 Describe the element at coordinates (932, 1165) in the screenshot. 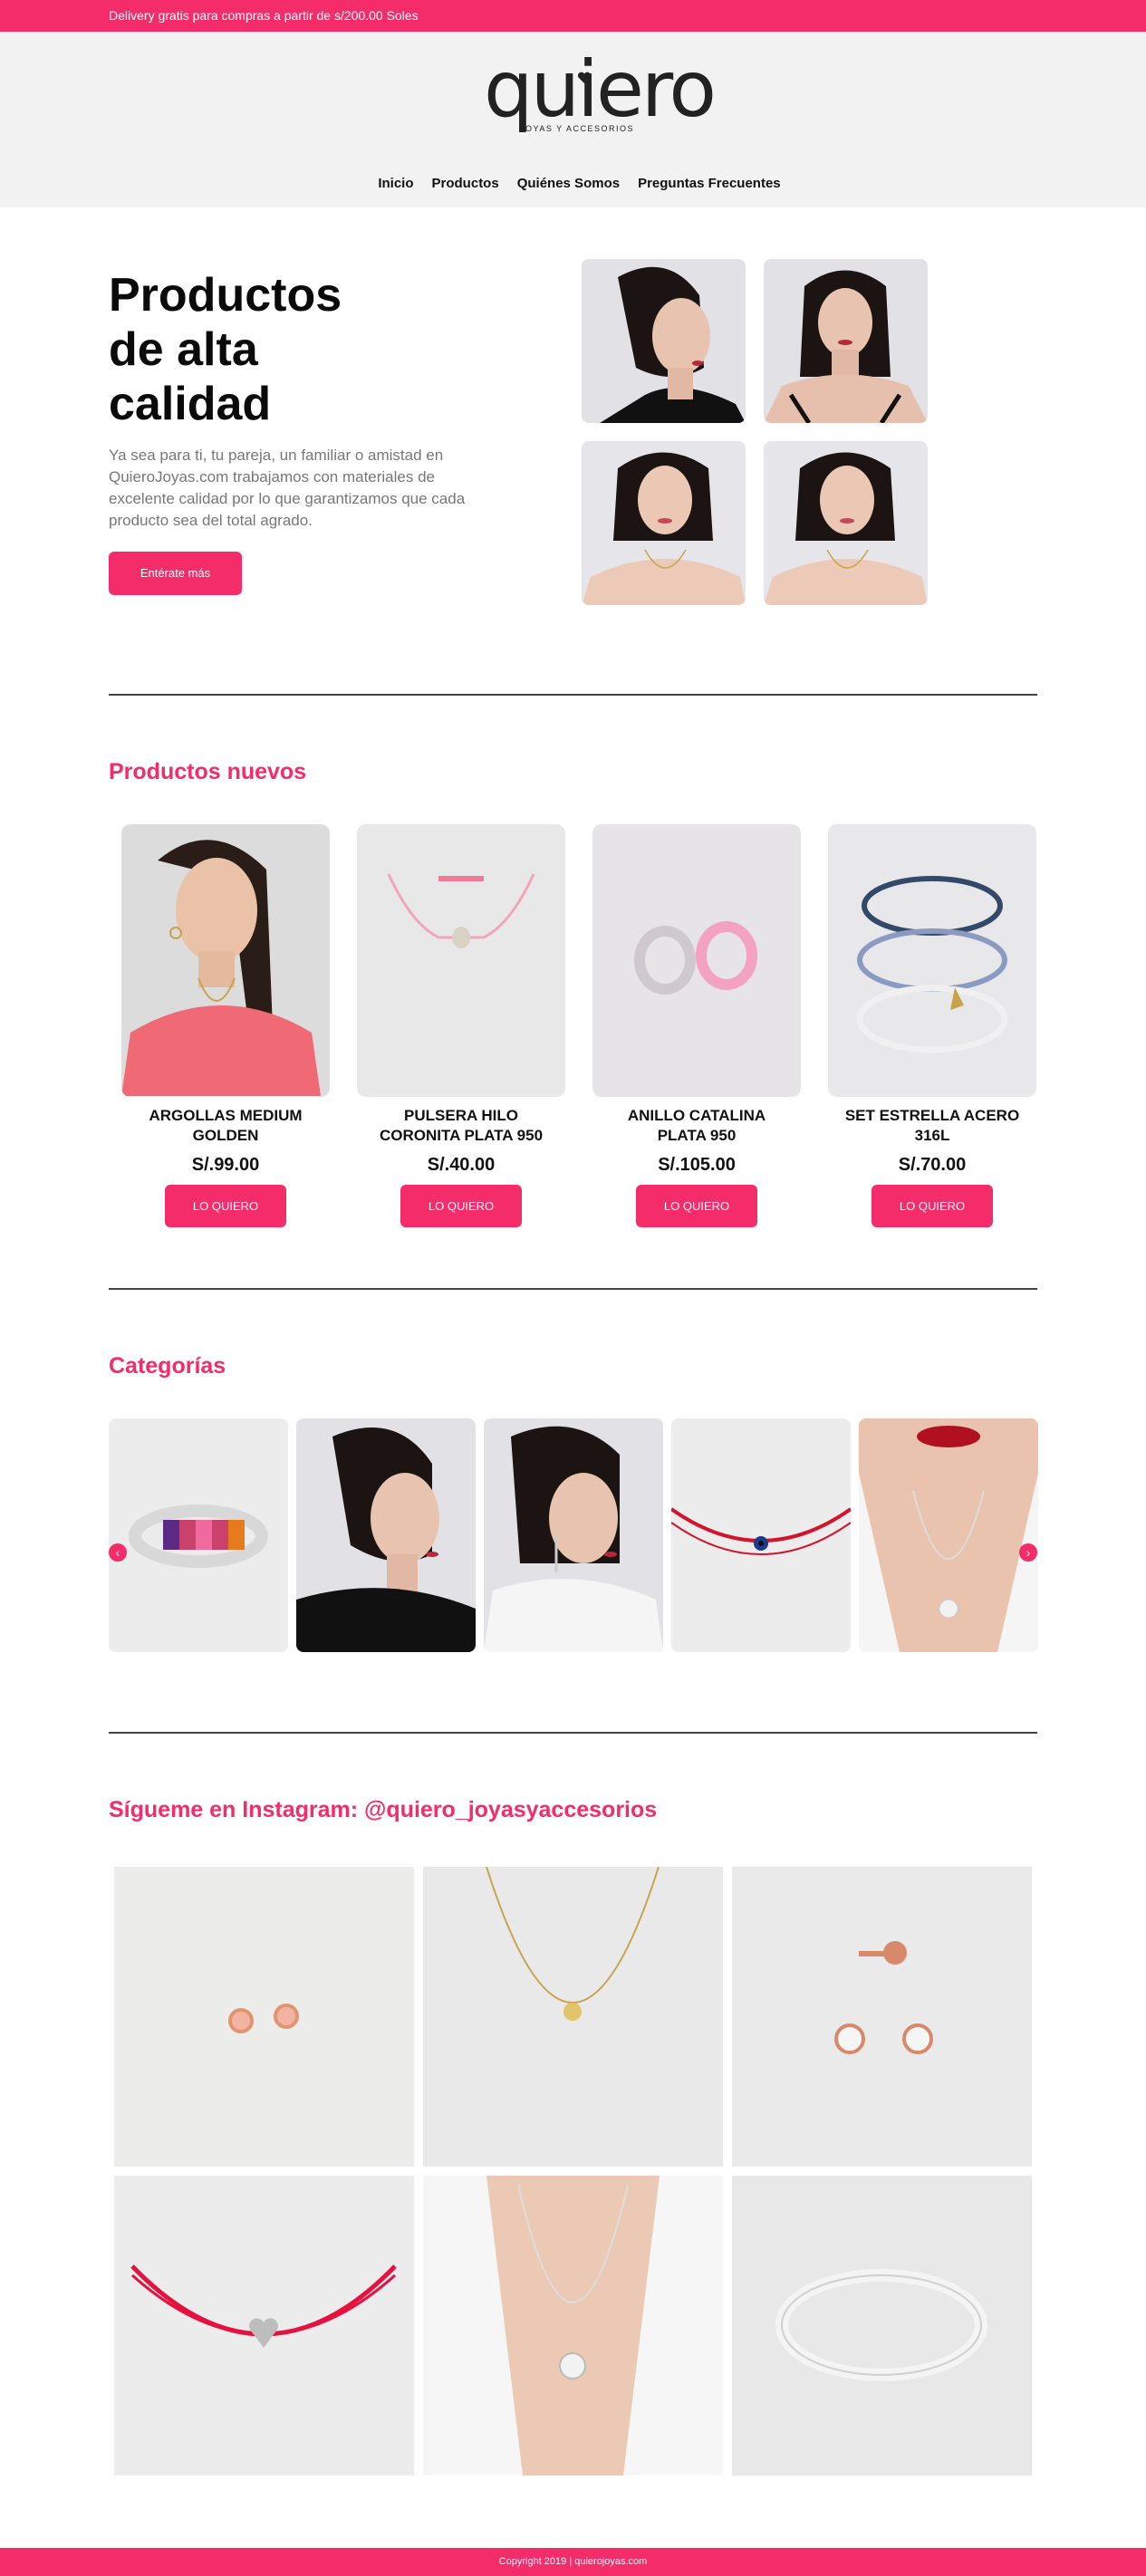

I see `product-price: S/.70.00` at that location.